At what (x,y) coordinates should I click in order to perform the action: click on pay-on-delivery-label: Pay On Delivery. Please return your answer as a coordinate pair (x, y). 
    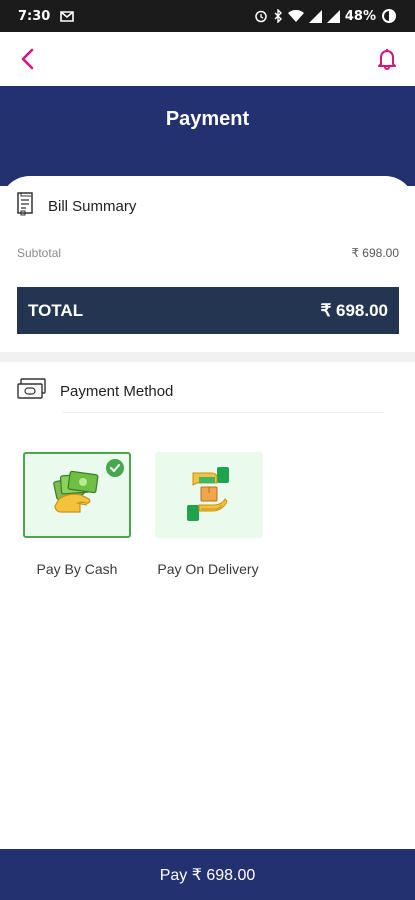
    Looking at the image, I should click on (208, 569).